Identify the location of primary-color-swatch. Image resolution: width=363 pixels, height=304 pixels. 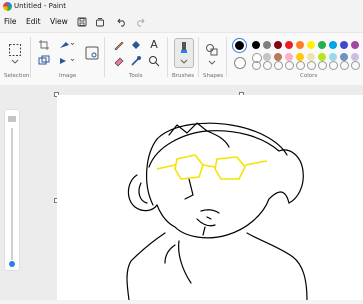
(239, 45).